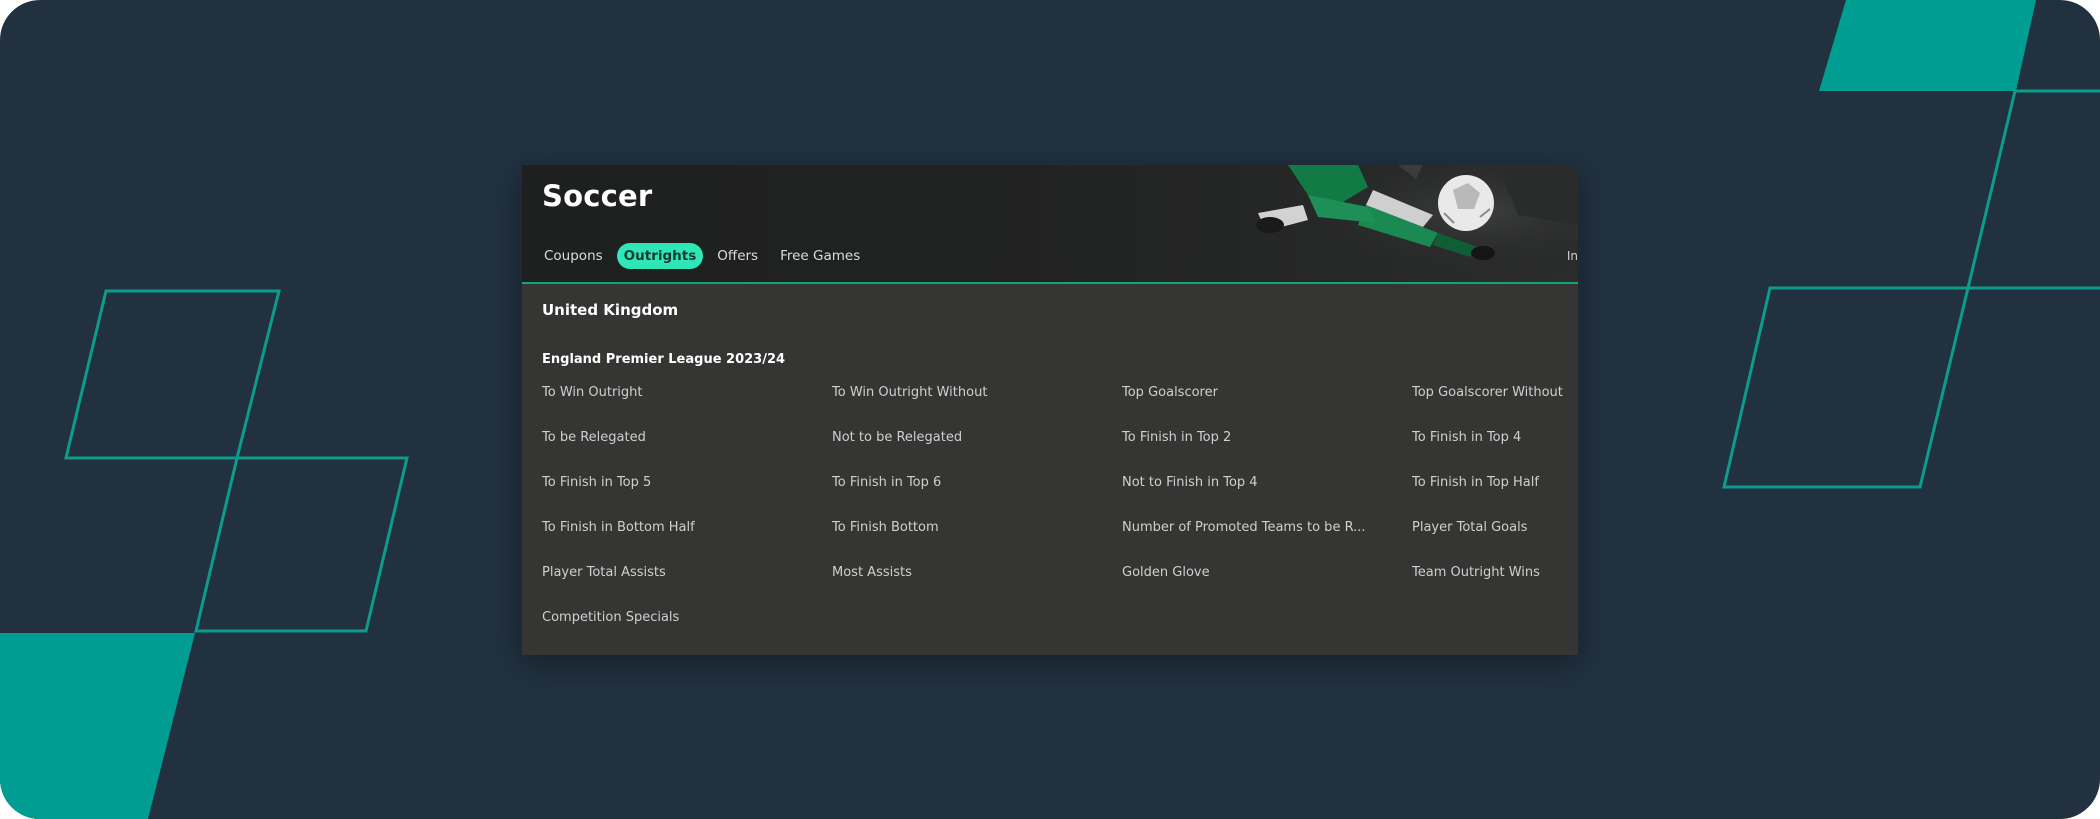 Image resolution: width=2100 pixels, height=819 pixels. What do you see at coordinates (1267, 587) in the screenshot?
I see `market-link: Golden Glove` at bounding box center [1267, 587].